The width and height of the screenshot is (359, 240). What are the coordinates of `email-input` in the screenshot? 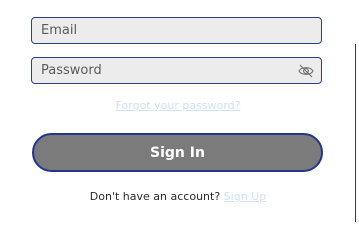 It's located at (176, 30).